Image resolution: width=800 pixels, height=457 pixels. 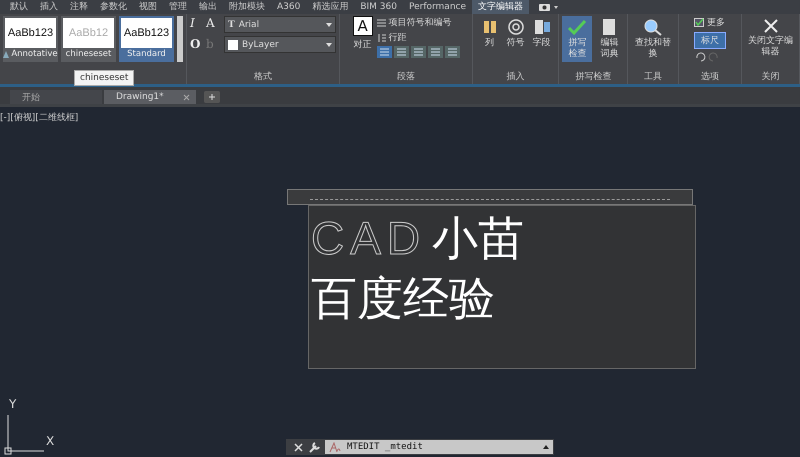 What do you see at coordinates (501, 7) in the screenshot?
I see `ribbon-tab: 文字编辑器` at bounding box center [501, 7].